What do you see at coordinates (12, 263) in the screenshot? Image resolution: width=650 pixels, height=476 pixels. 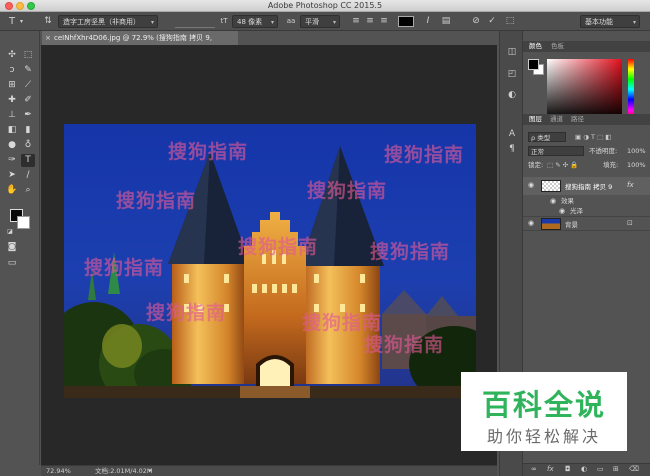 I see `screen-mode-icon: ▭` at bounding box center [12, 263].